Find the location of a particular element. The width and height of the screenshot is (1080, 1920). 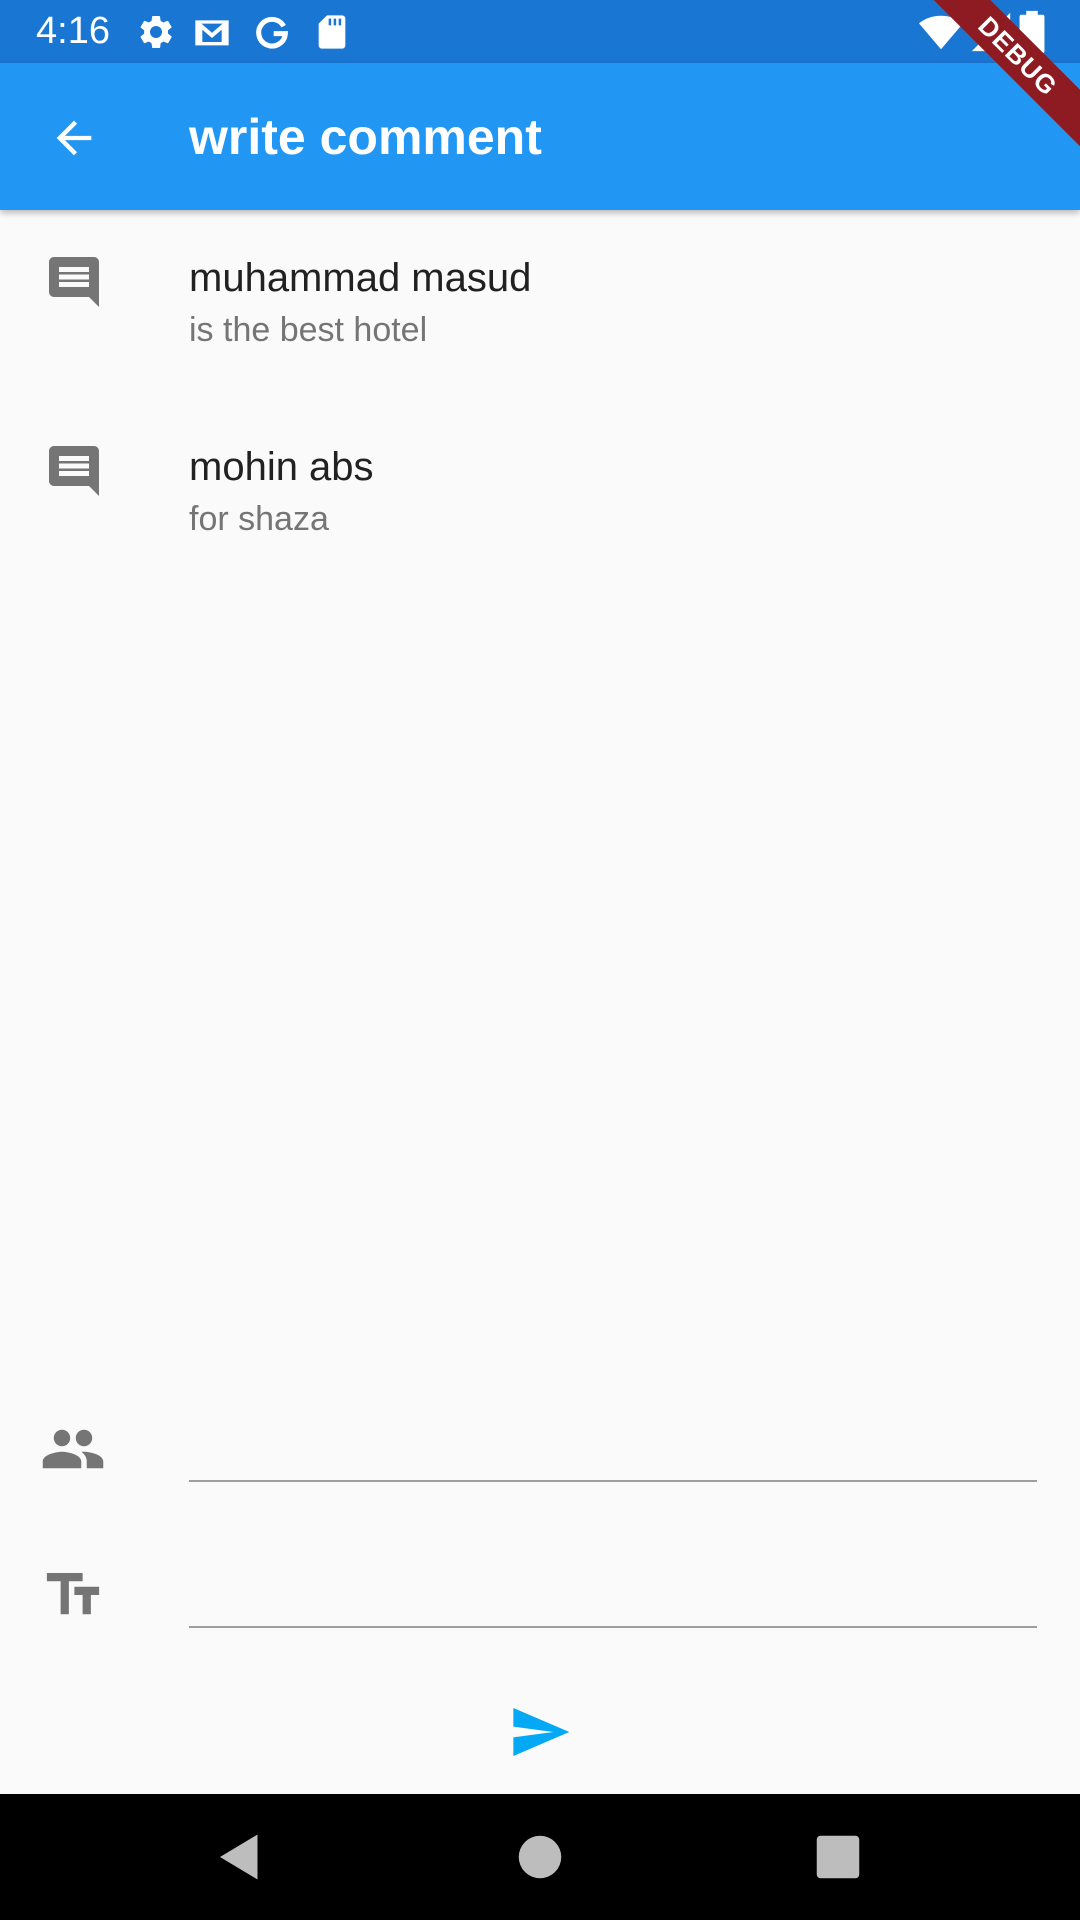

system-nav-bar is located at coordinates (540, 1857).